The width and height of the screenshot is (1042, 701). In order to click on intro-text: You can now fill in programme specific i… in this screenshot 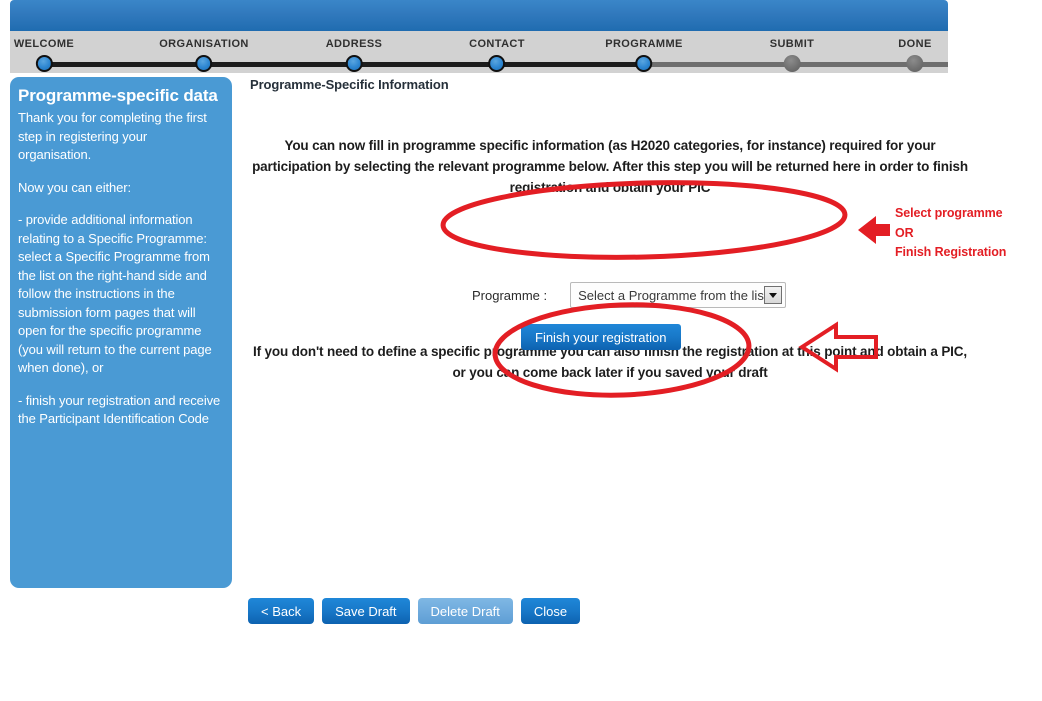, I will do `click(610, 166)`.